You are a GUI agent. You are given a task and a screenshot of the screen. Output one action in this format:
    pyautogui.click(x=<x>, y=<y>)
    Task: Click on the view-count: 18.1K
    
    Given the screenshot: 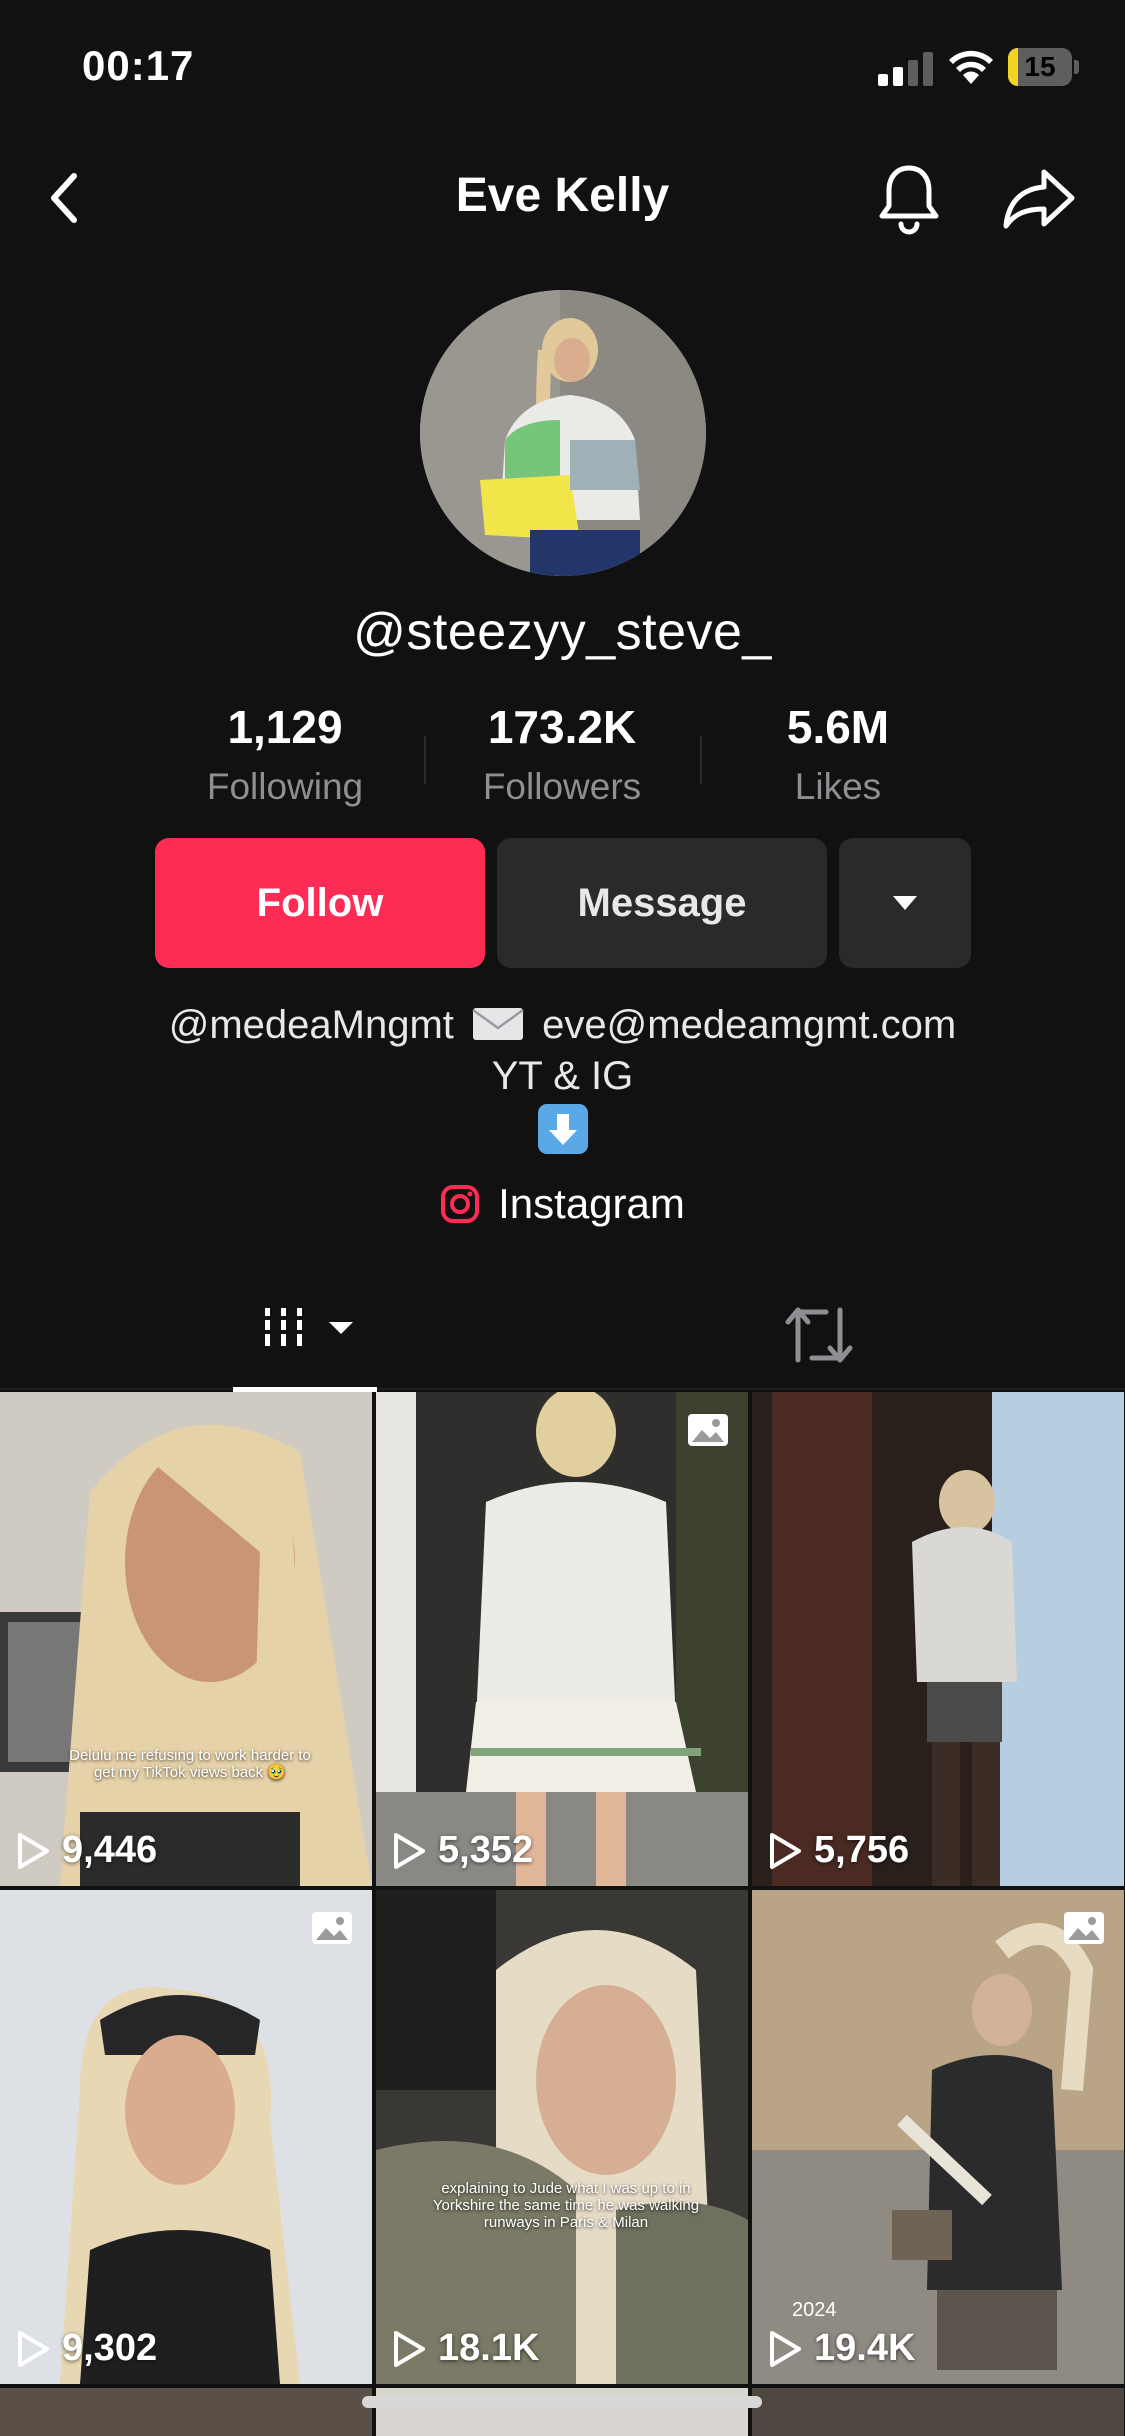 What is the action you would take?
    pyautogui.click(x=465, y=2348)
    